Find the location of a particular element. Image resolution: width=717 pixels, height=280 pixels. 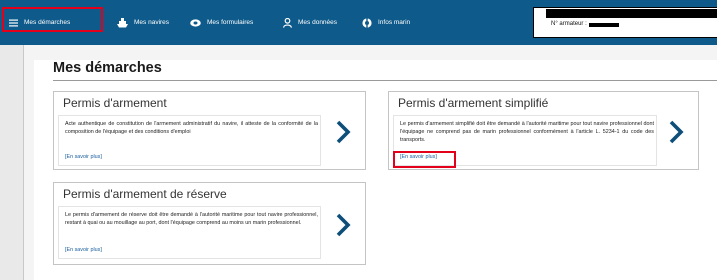

nav-label: Mes données is located at coordinates (318, 22).